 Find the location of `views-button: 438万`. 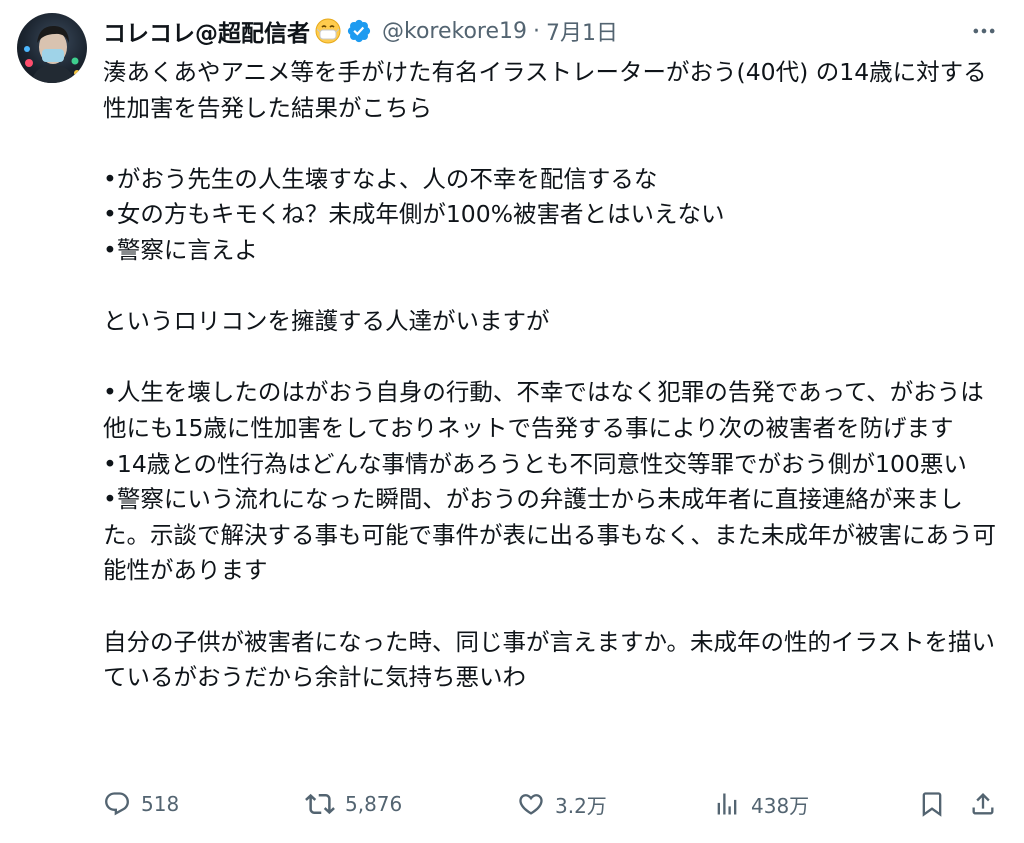

views-button: 438万 is located at coordinates (761, 804).